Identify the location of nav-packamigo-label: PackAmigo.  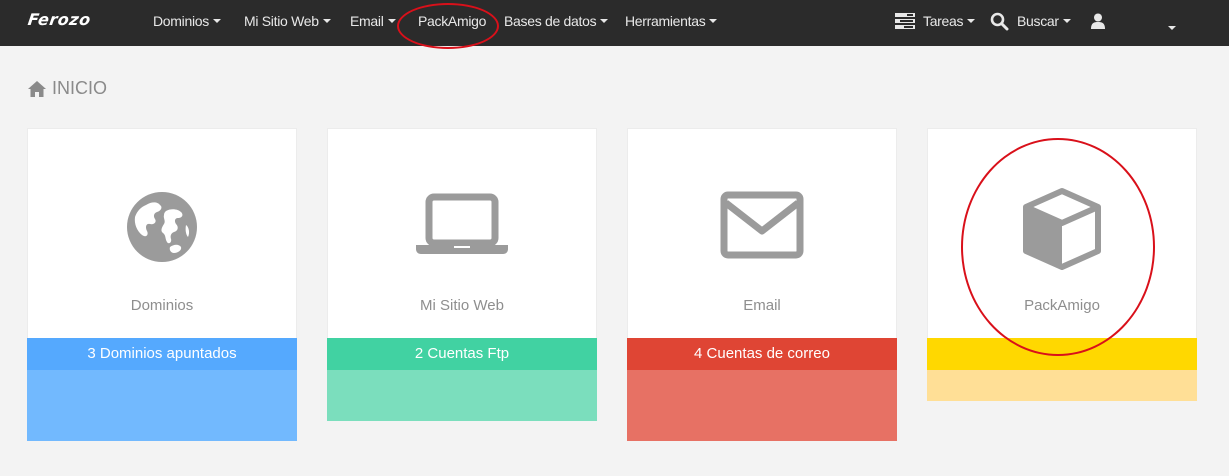
(452, 21).